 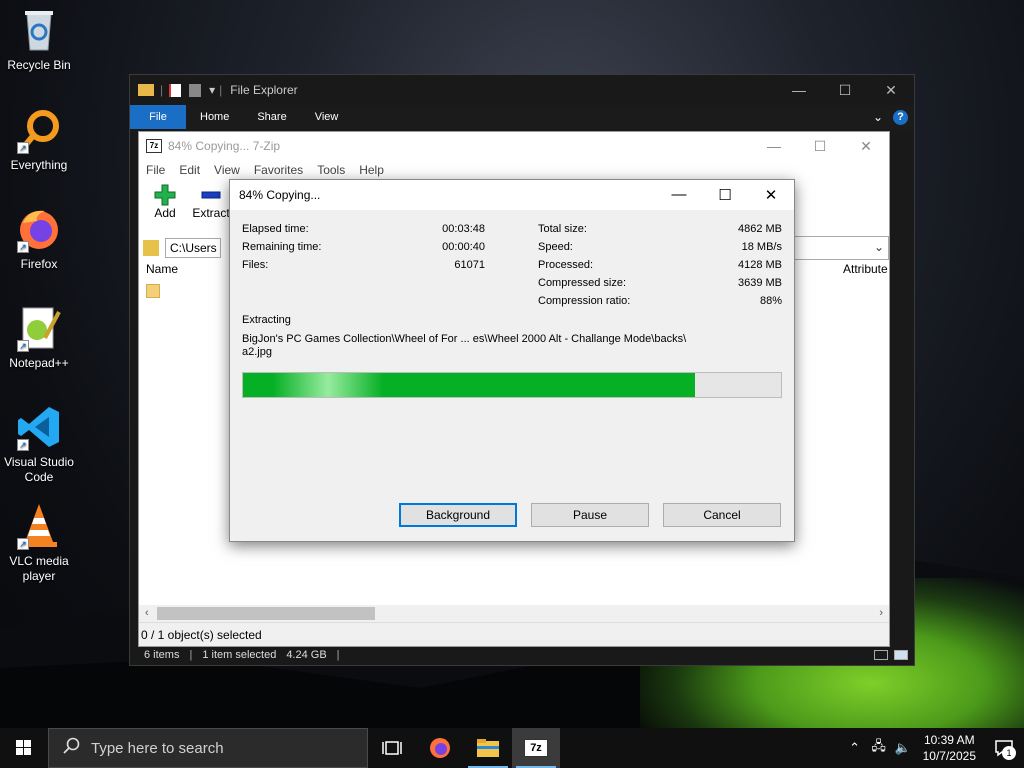 I want to click on menu-help: Help, so click(x=371, y=170).